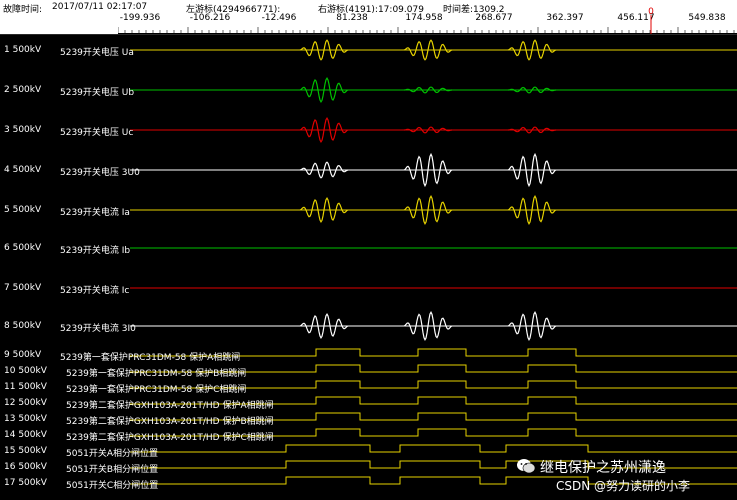  Describe the element at coordinates (98, 329) in the screenshot. I see `channel-name: 5239开关电流 3I0` at that location.